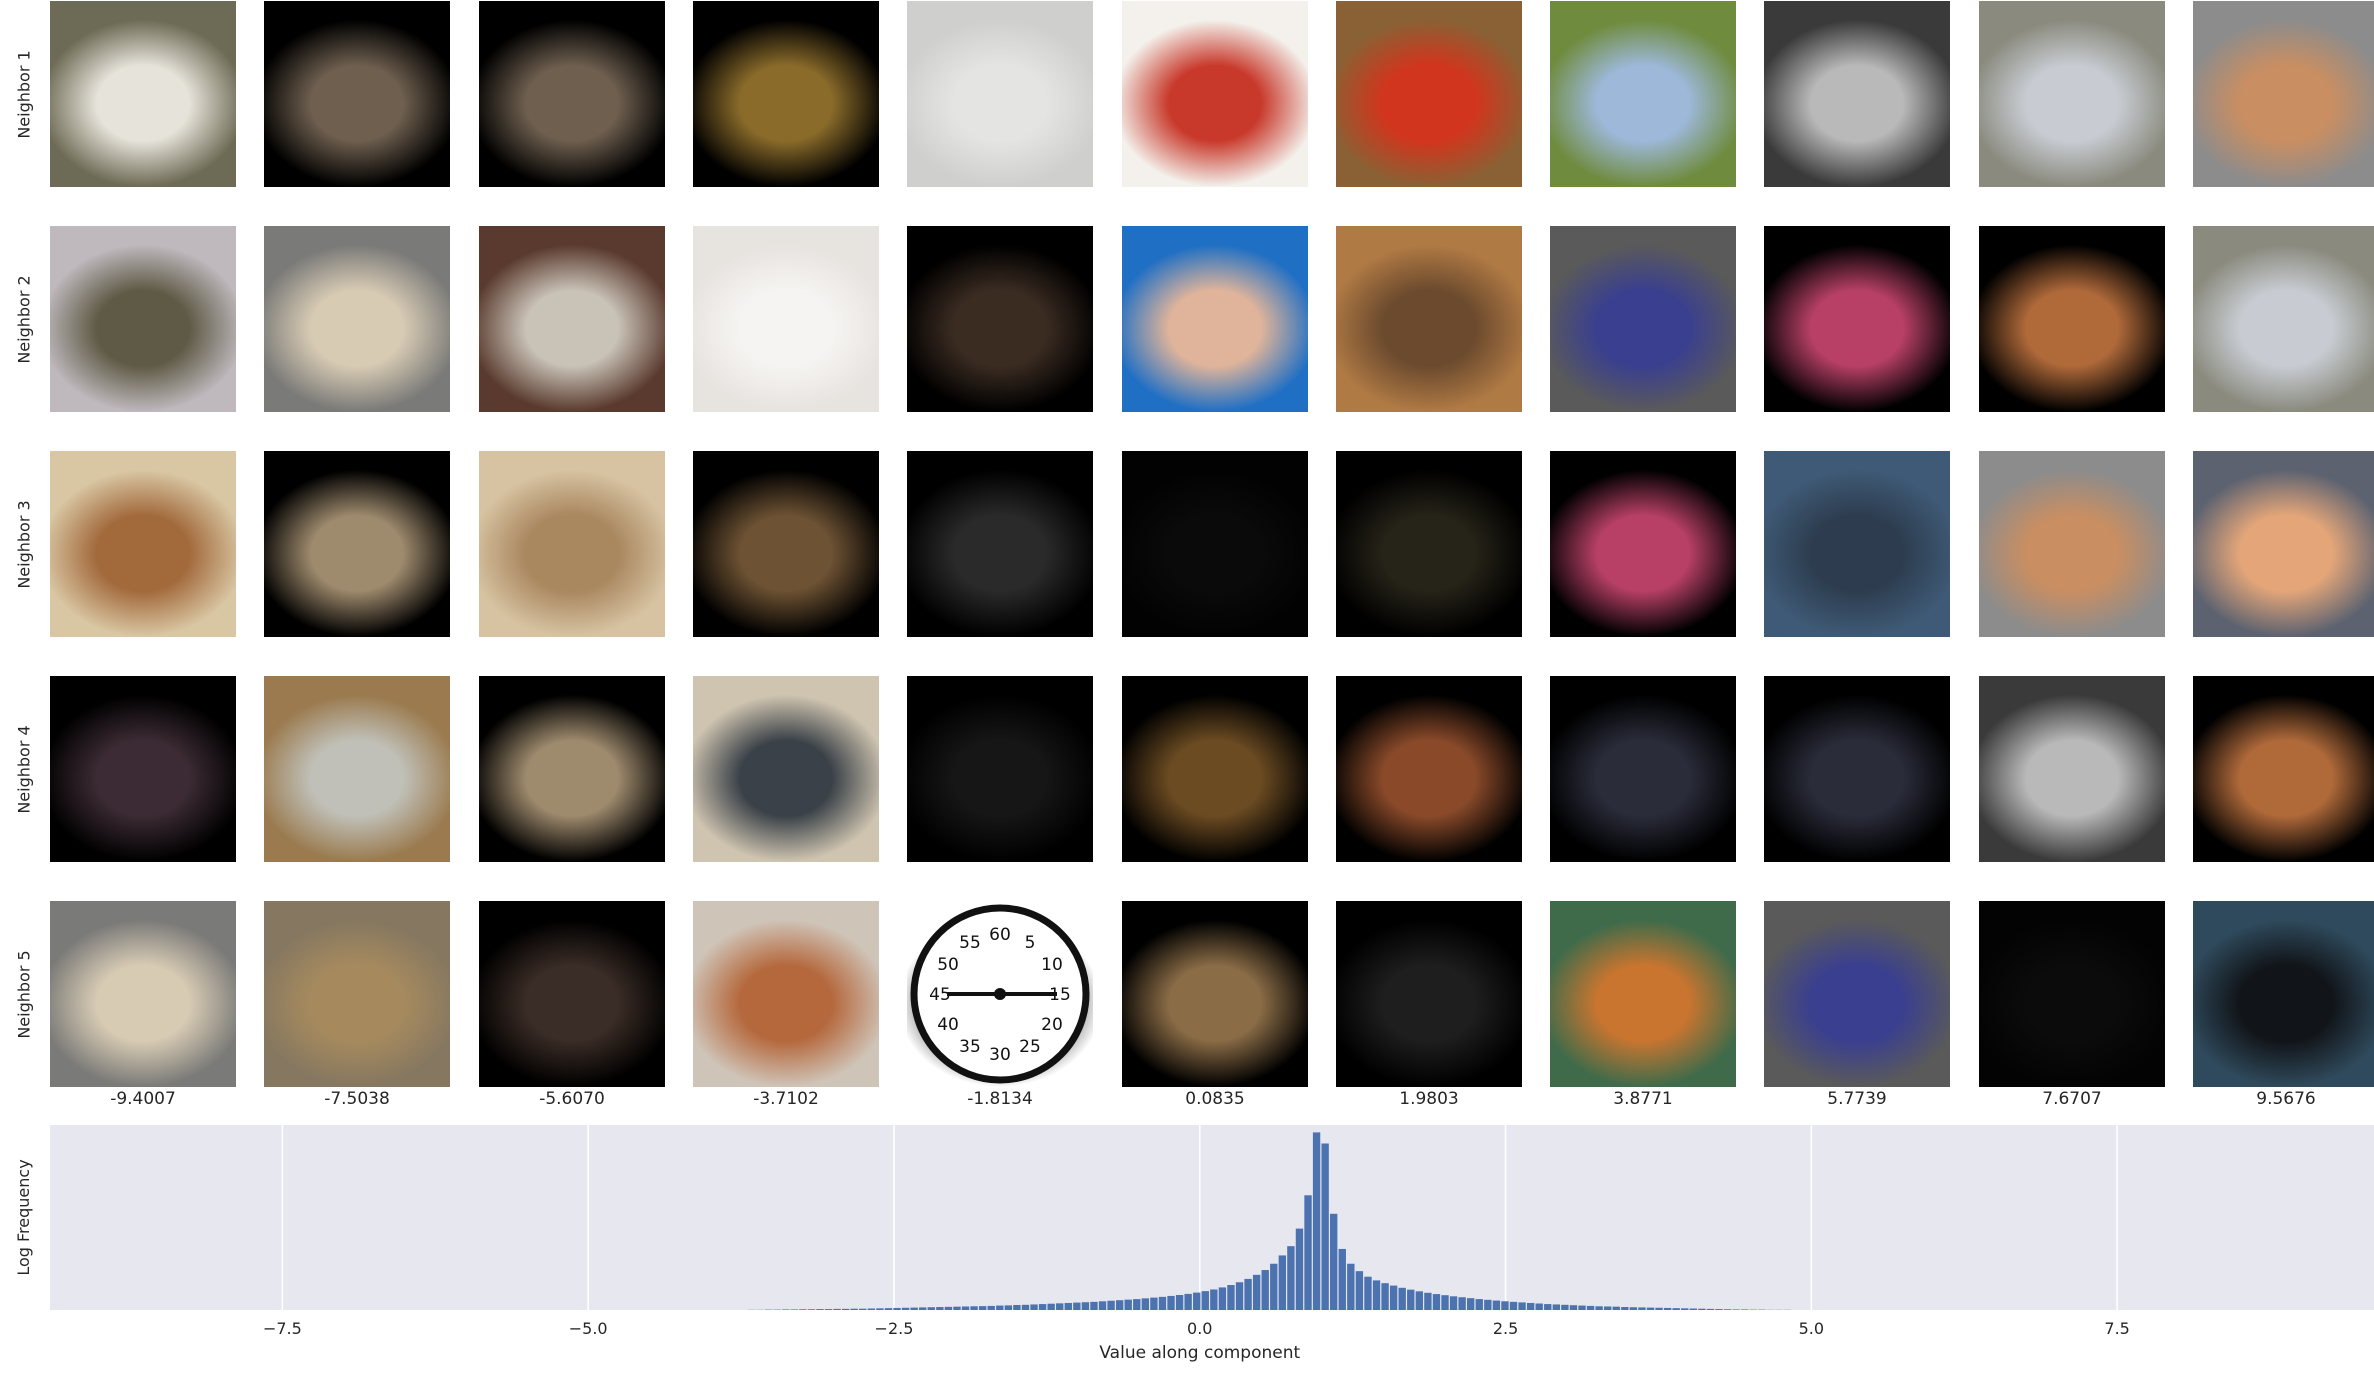 Image resolution: width=2374 pixels, height=1382 pixels. What do you see at coordinates (282, 1328) in the screenshot?
I see `x-tick-label: −7.5` at bounding box center [282, 1328].